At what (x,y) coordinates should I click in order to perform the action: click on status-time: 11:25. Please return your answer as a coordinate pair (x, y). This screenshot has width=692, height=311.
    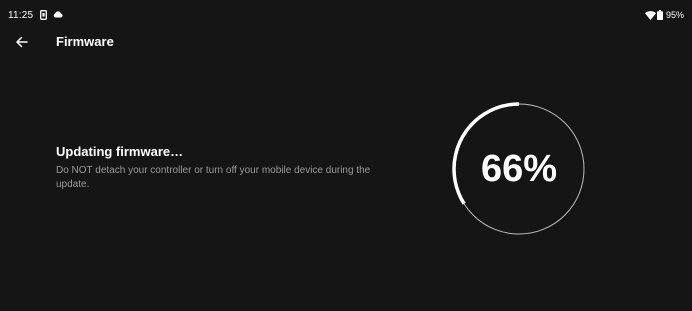
    Looking at the image, I should click on (21, 15).